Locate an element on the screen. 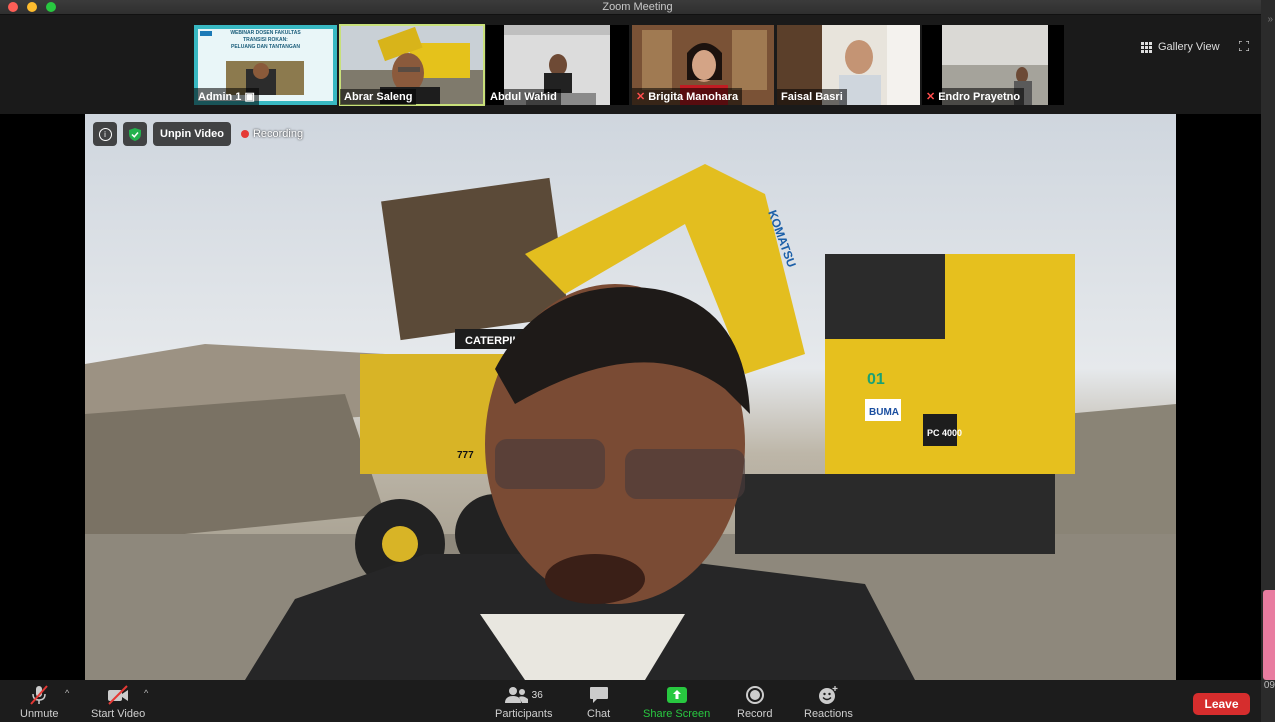 The width and height of the screenshot is (1275, 722). fullscreen-icon is located at coordinates (1244, 46).